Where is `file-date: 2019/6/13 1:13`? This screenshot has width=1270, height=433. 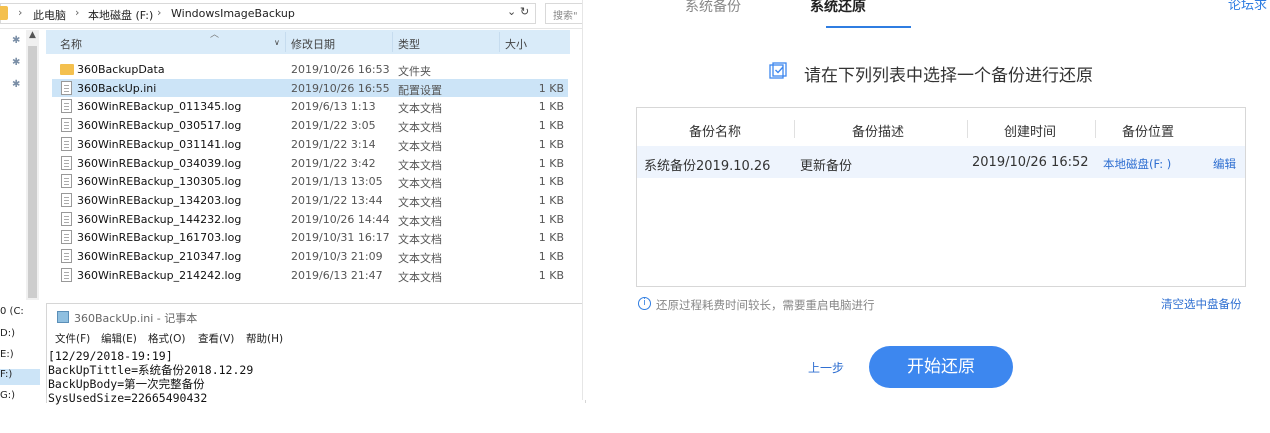
file-date: 2019/6/13 1:13 is located at coordinates (333, 107).